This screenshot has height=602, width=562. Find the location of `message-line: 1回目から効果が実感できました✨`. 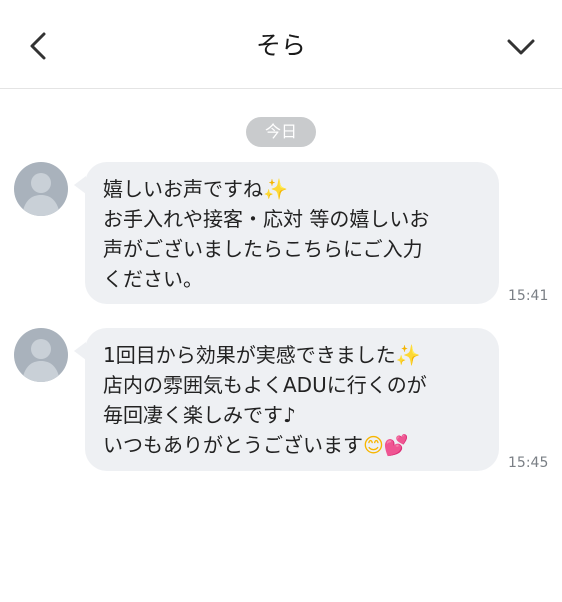

message-line: 1回目から効果が実感できました✨ is located at coordinates (262, 355).